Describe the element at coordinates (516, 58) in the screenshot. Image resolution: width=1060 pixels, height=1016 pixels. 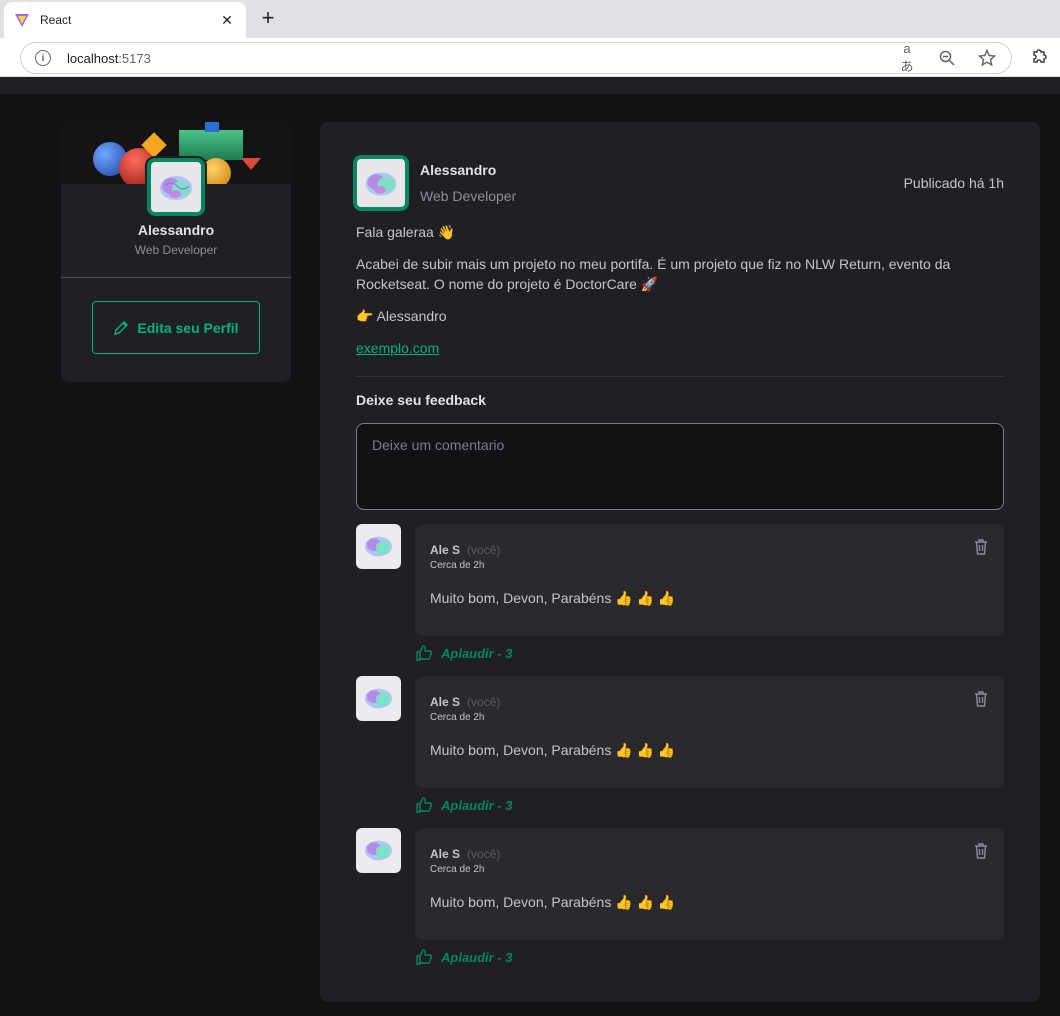
I see `address-bar: i localhost:5173 aあ` at that location.